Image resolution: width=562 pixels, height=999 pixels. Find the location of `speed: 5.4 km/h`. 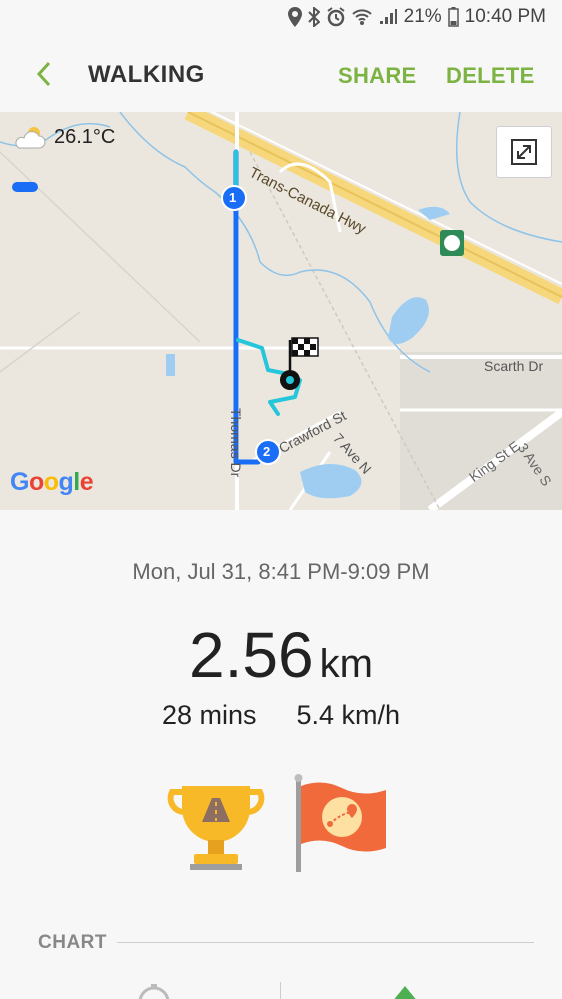

speed: 5.4 km/h is located at coordinates (348, 715).